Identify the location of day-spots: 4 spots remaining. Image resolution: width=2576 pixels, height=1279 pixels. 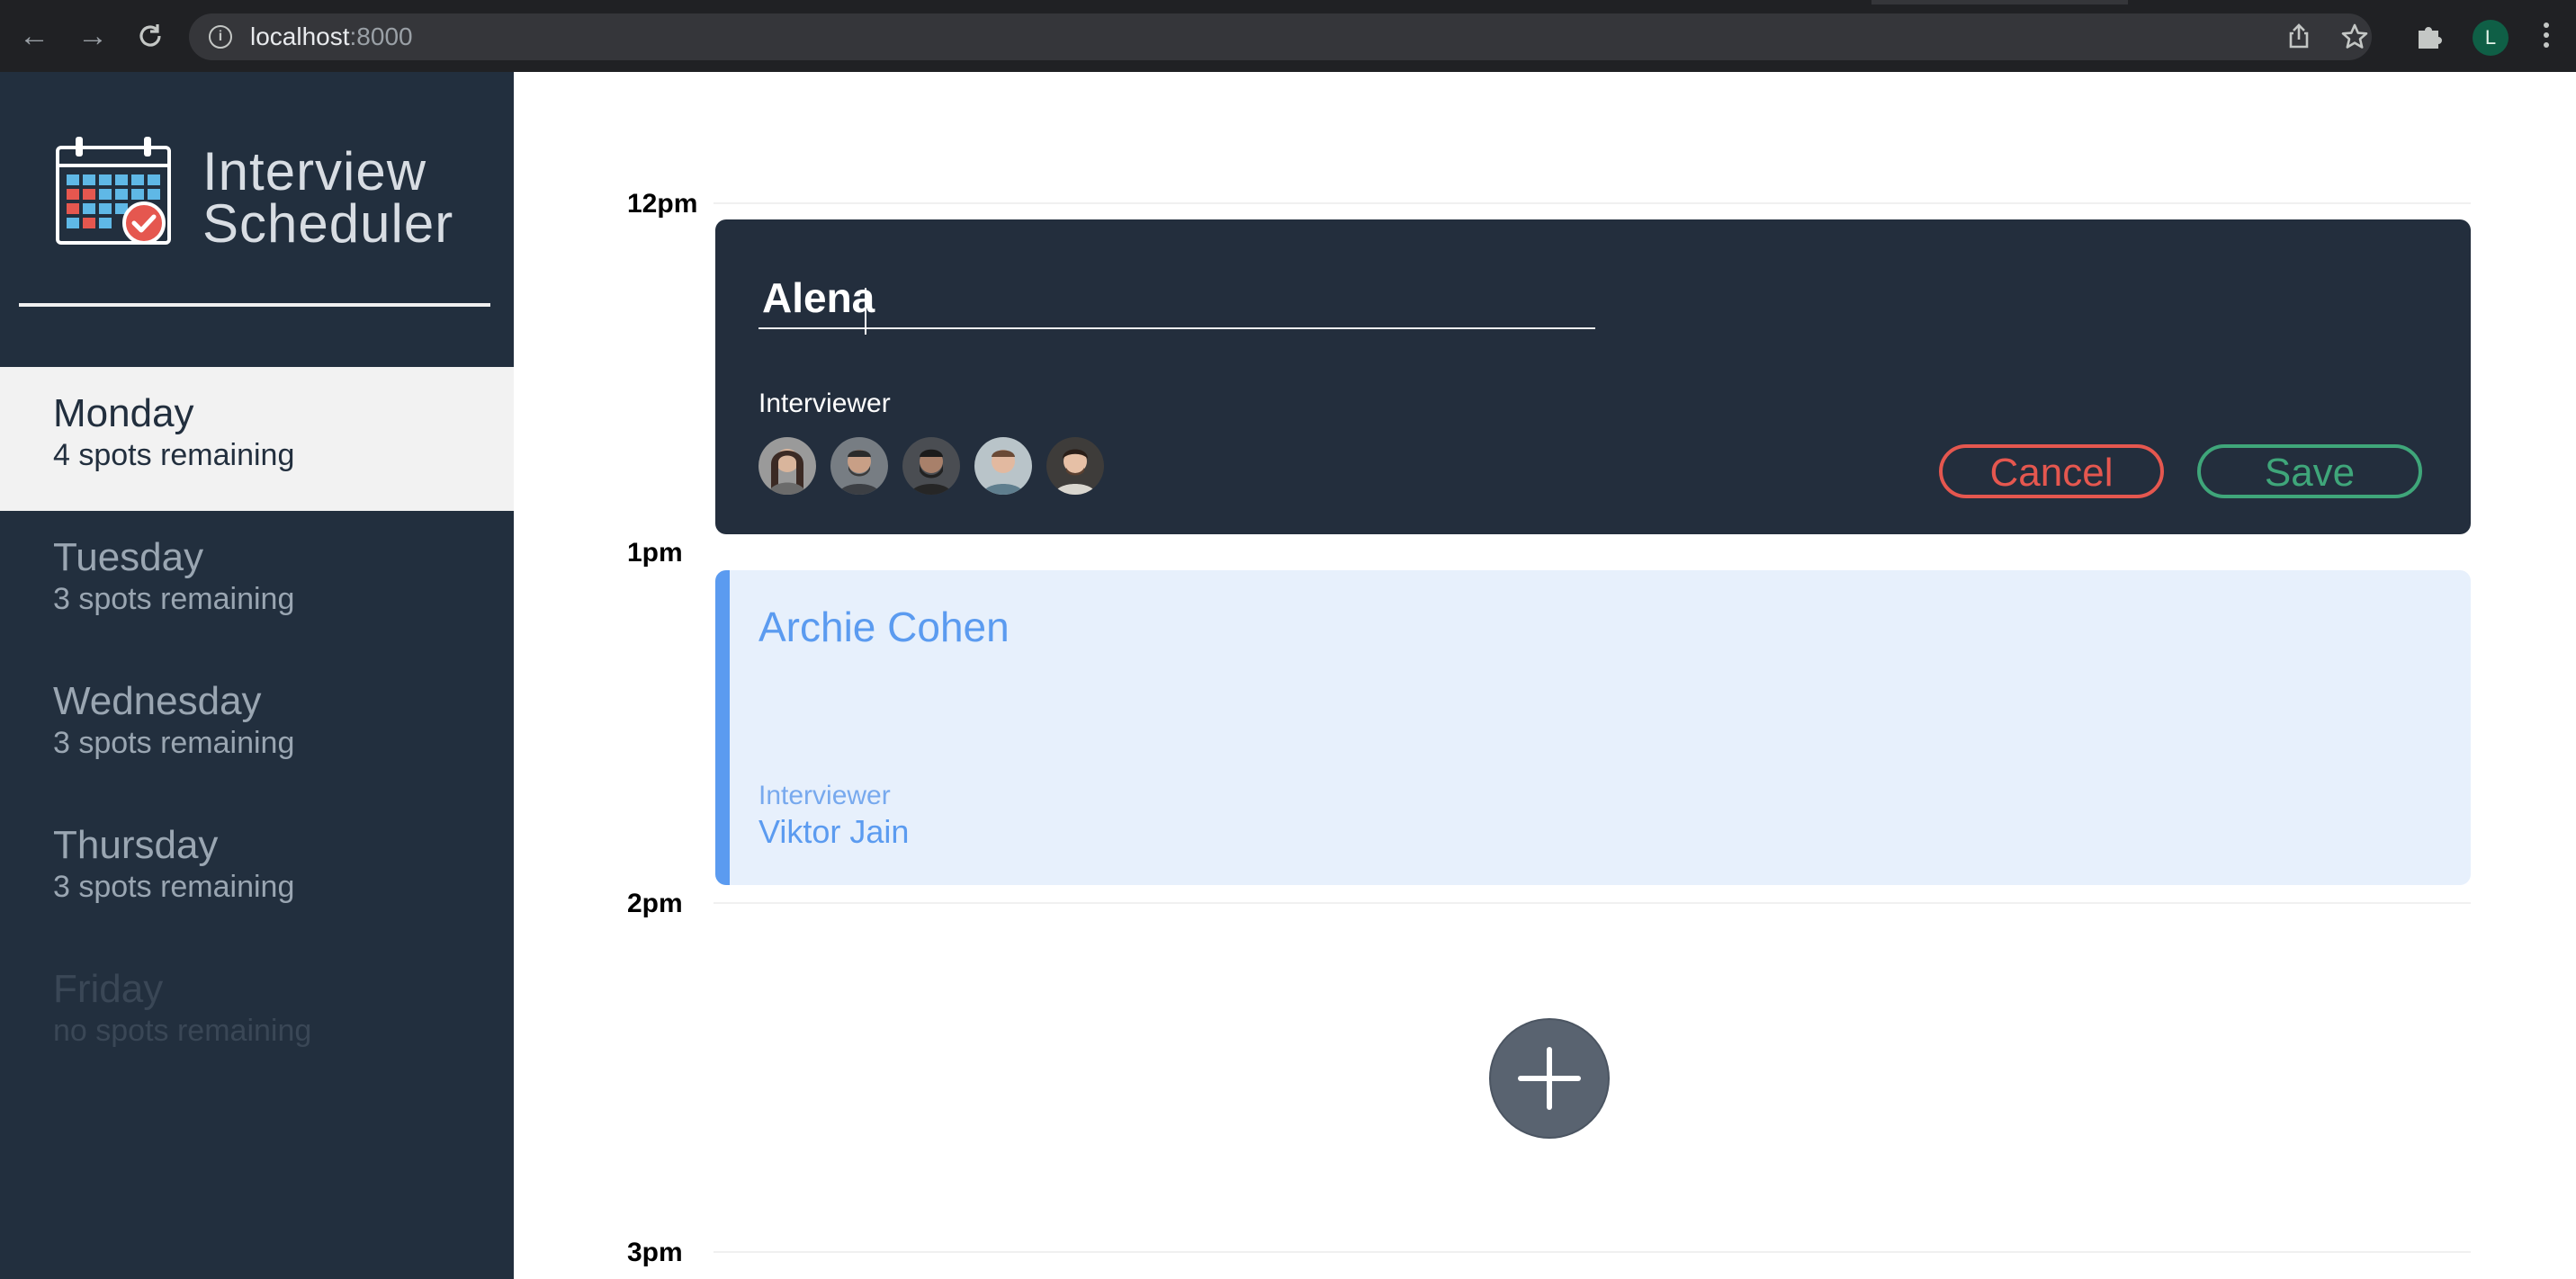
(174, 455).